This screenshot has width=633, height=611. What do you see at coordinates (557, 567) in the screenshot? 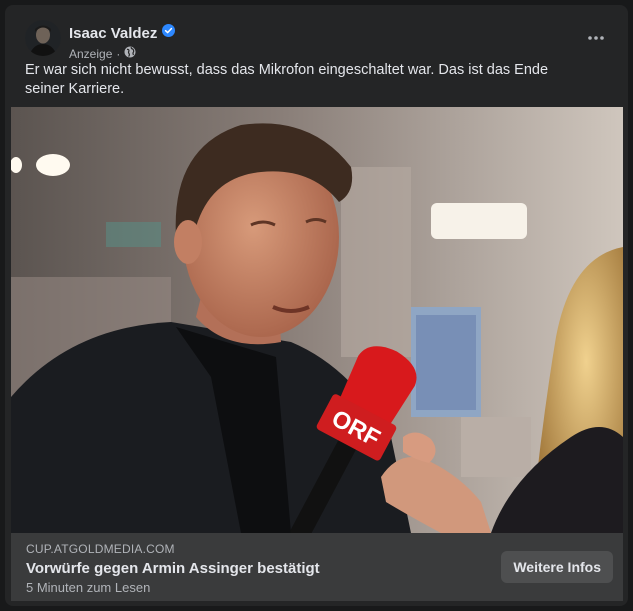
I see `learn-more-button: Weitere Infos` at bounding box center [557, 567].